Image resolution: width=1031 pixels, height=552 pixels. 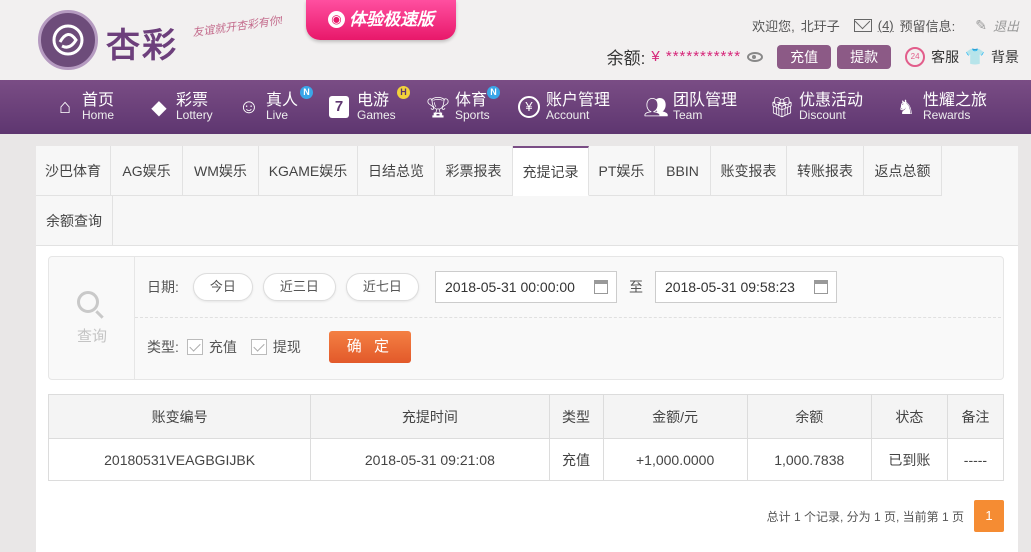 What do you see at coordinates (299, 287) in the screenshot?
I see `last-3-days-button: 近三日` at bounding box center [299, 287].